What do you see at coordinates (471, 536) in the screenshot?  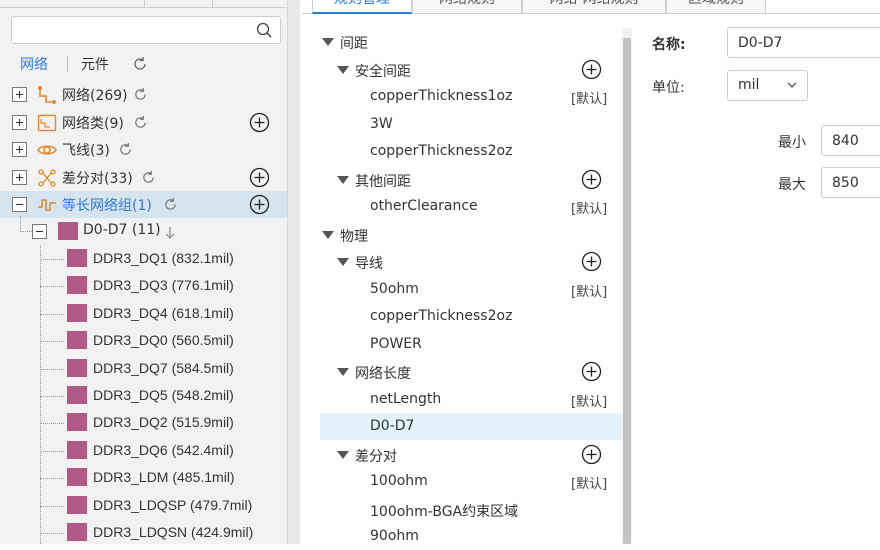 I see `rule-row: 90ohm` at bounding box center [471, 536].